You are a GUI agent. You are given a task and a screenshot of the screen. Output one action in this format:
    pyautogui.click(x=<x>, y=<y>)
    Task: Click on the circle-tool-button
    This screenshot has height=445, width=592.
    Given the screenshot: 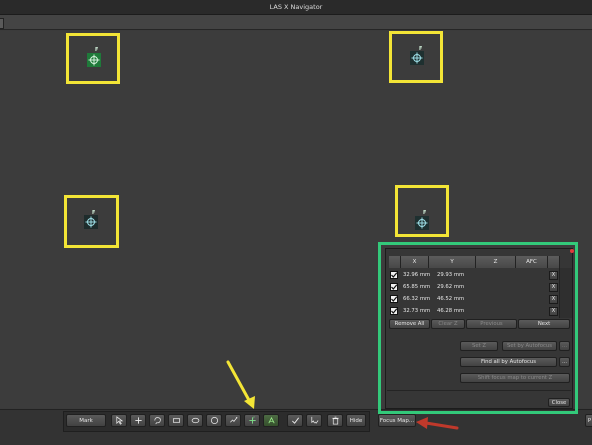 What is the action you would take?
    pyautogui.click(x=214, y=420)
    